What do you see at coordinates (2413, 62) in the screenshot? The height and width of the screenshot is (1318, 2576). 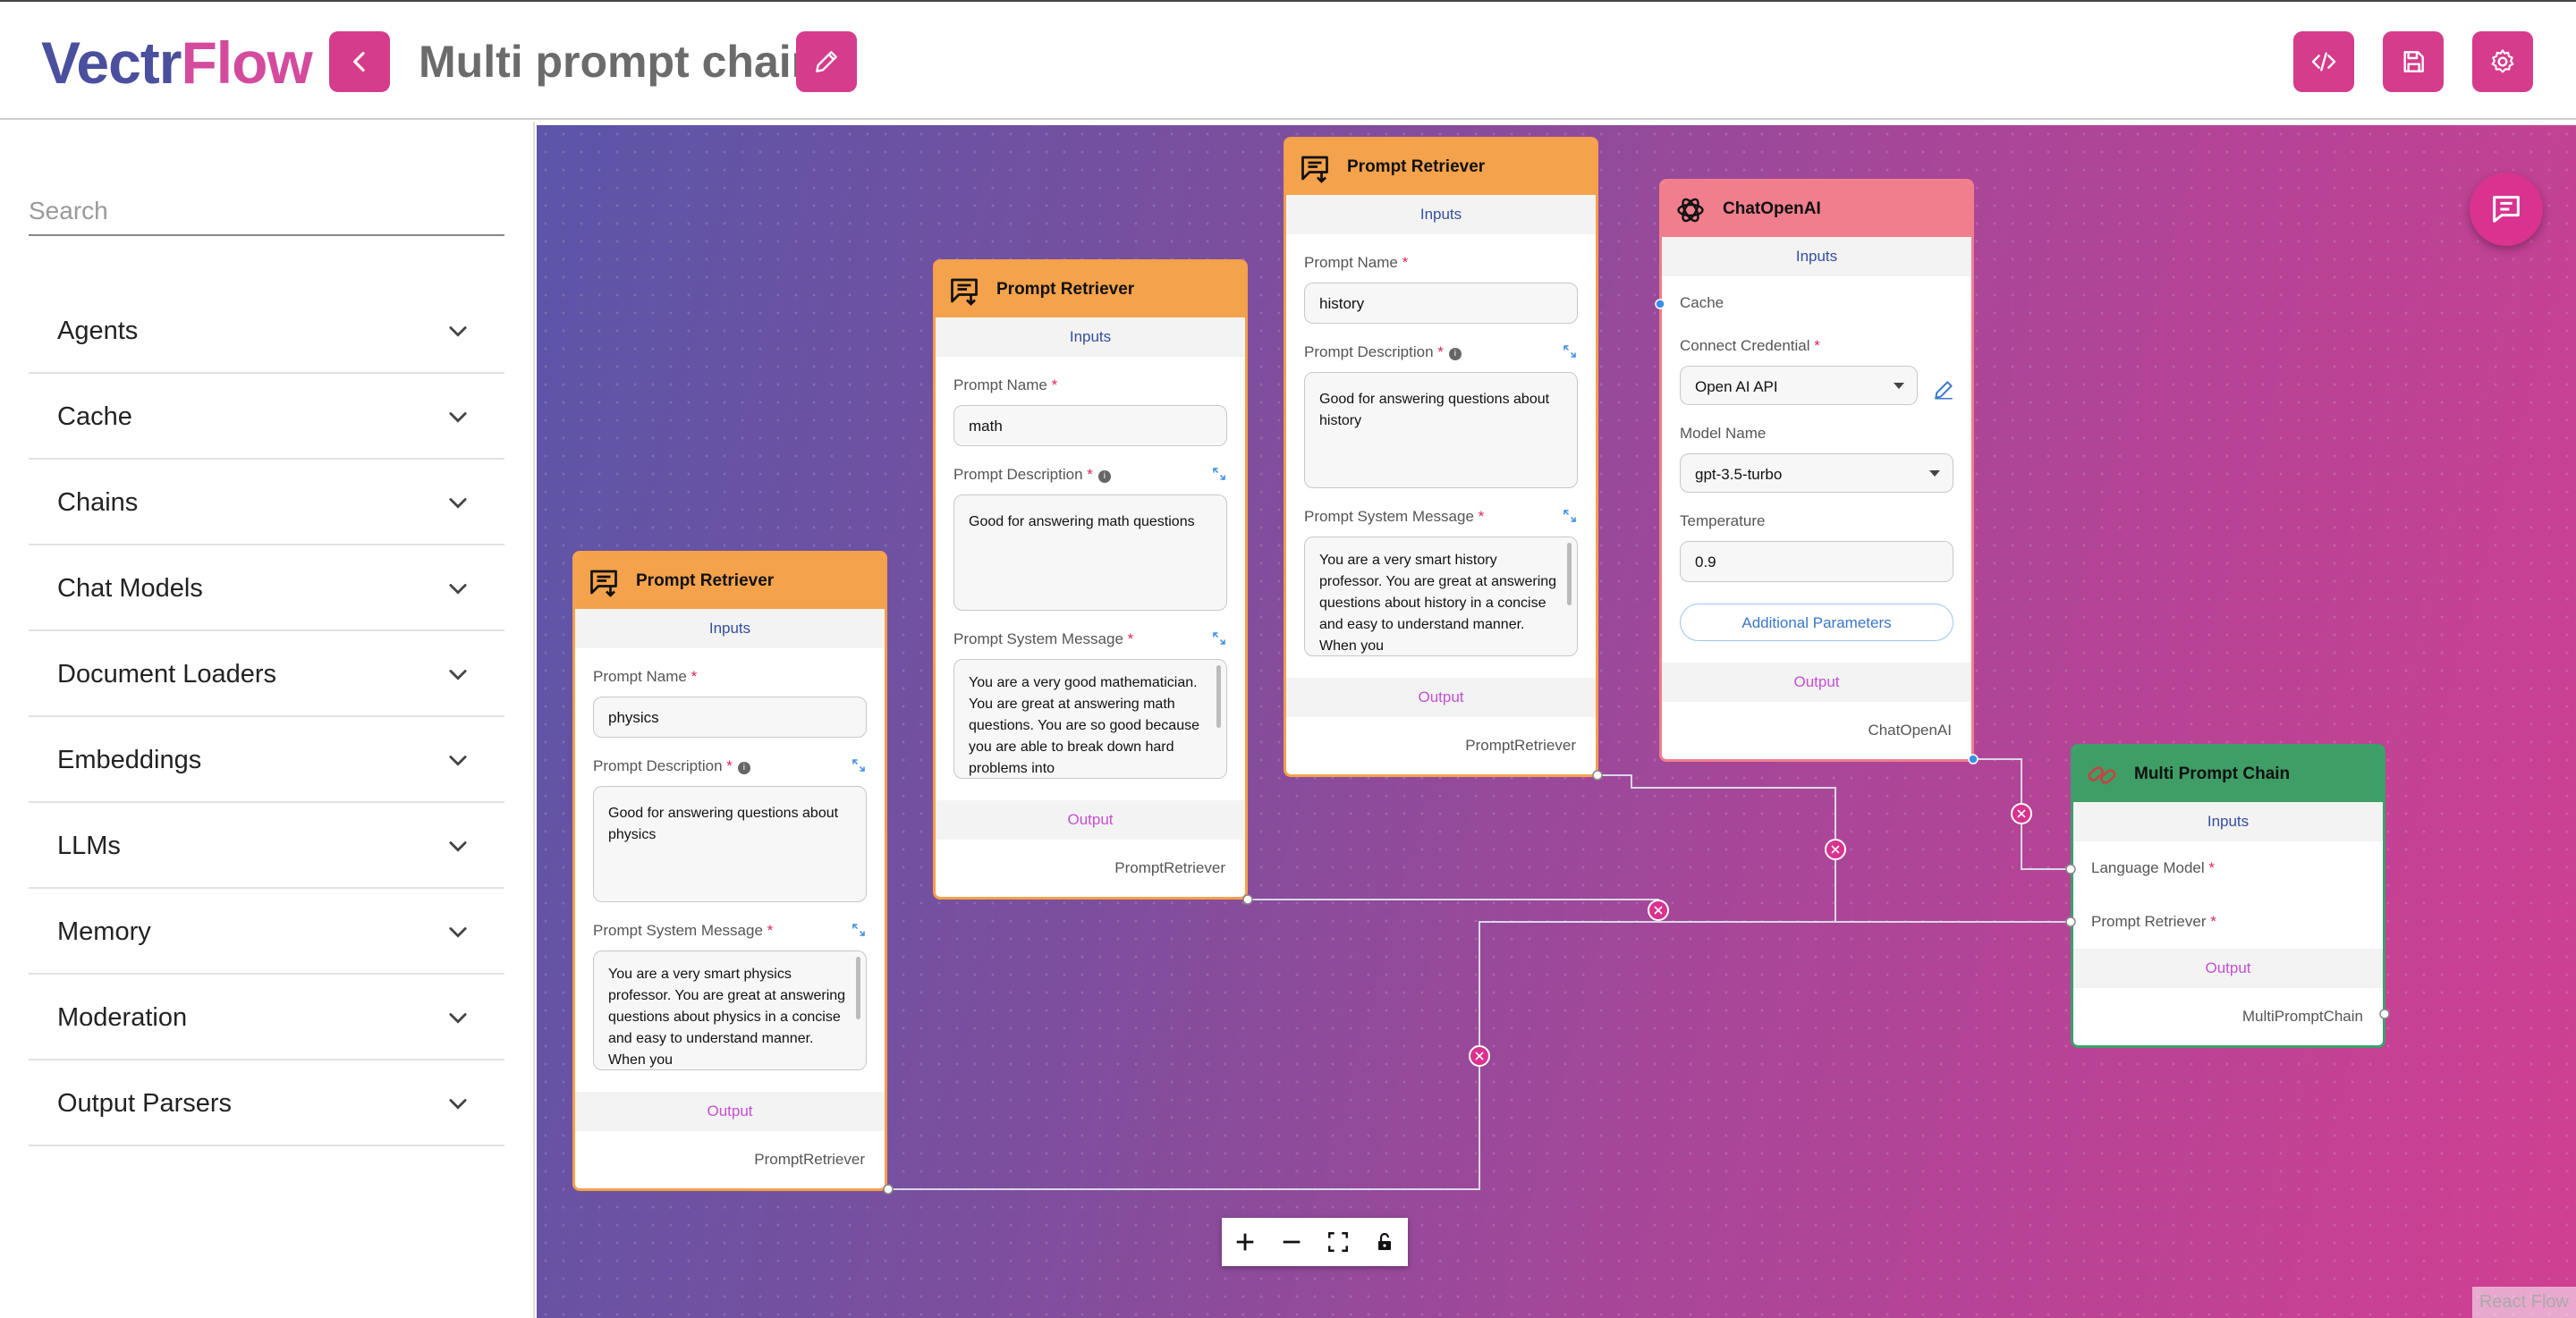 I see `save-button` at bounding box center [2413, 62].